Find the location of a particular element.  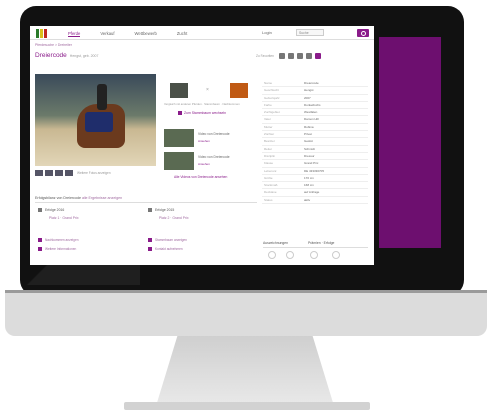

print-icon is located at coordinates (290, 56).